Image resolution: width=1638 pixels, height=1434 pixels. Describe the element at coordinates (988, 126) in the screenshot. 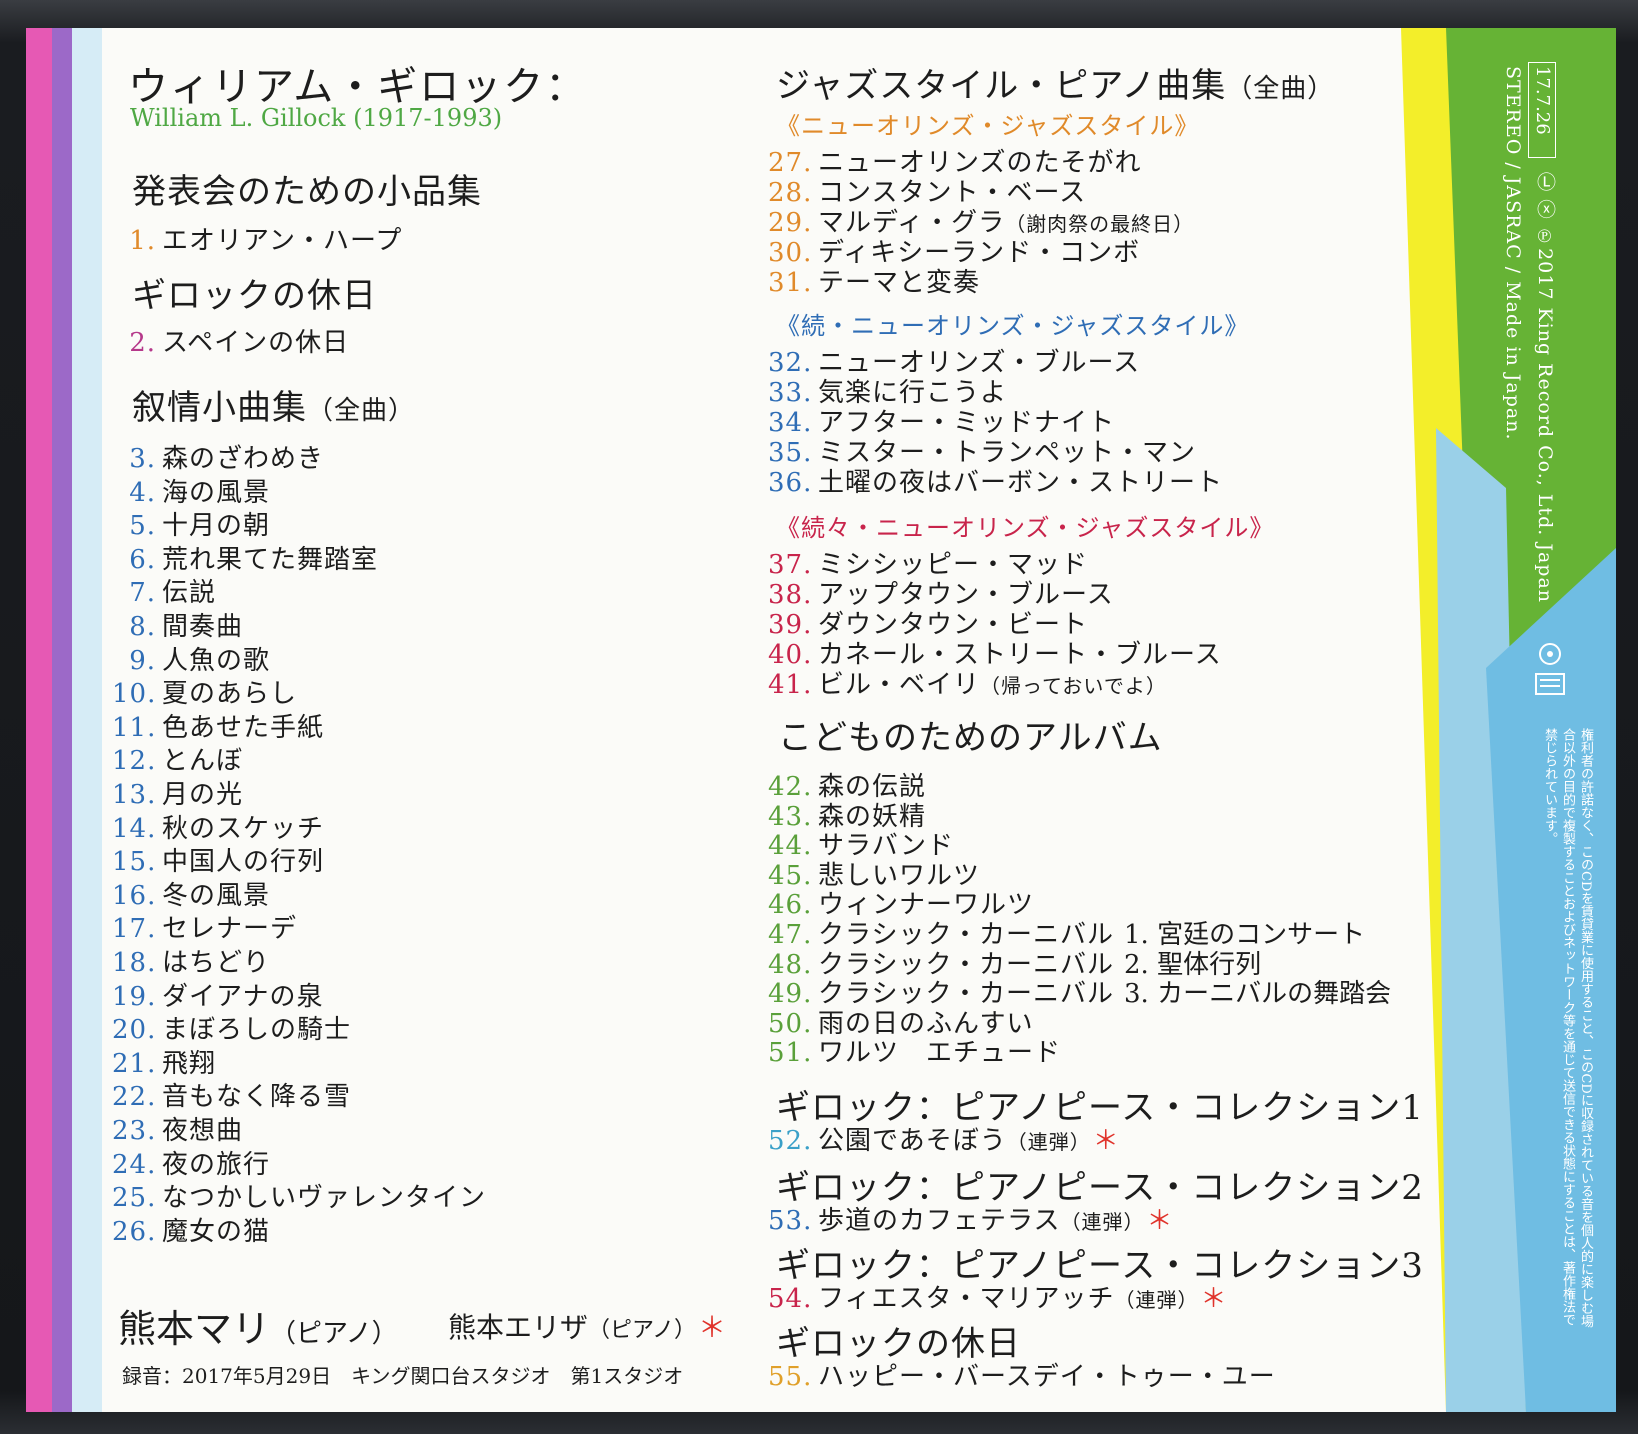

I see `subsection-new-orleans: 《ニューオリンズ・ジャズスタイル》` at that location.